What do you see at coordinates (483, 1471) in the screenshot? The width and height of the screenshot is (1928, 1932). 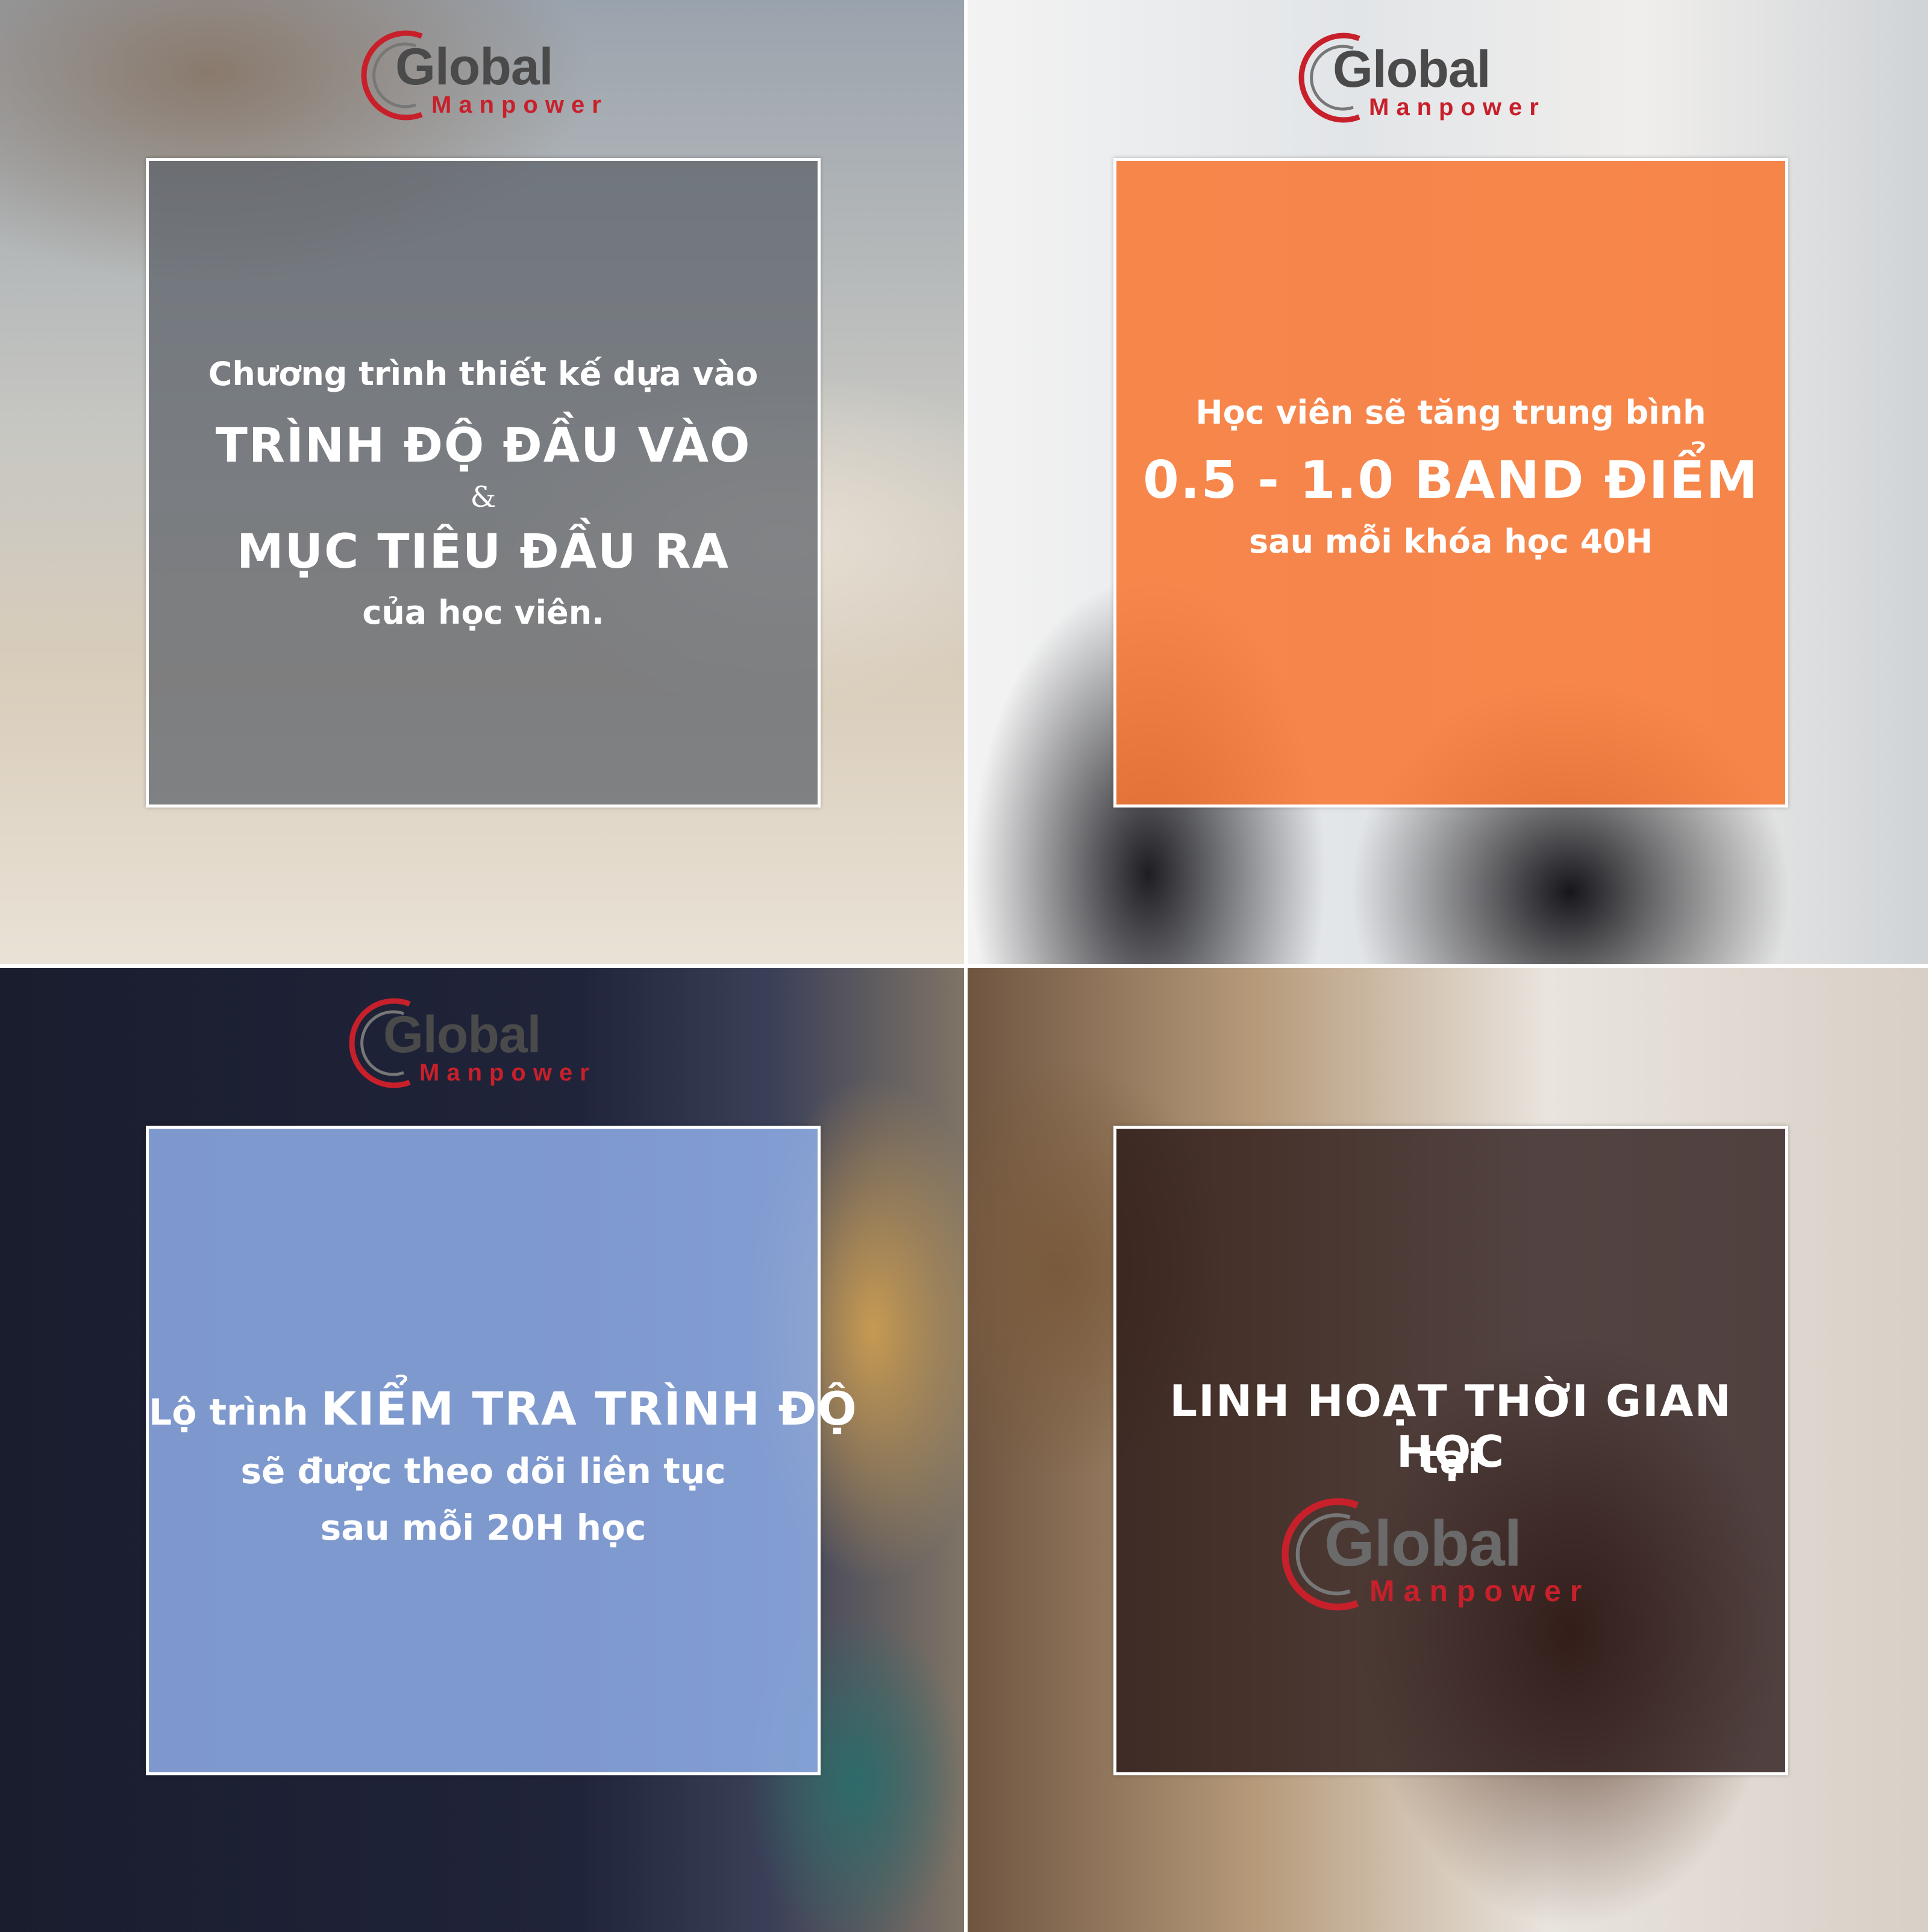 I see `line-2: sẽ được theo dõi liên tục` at bounding box center [483, 1471].